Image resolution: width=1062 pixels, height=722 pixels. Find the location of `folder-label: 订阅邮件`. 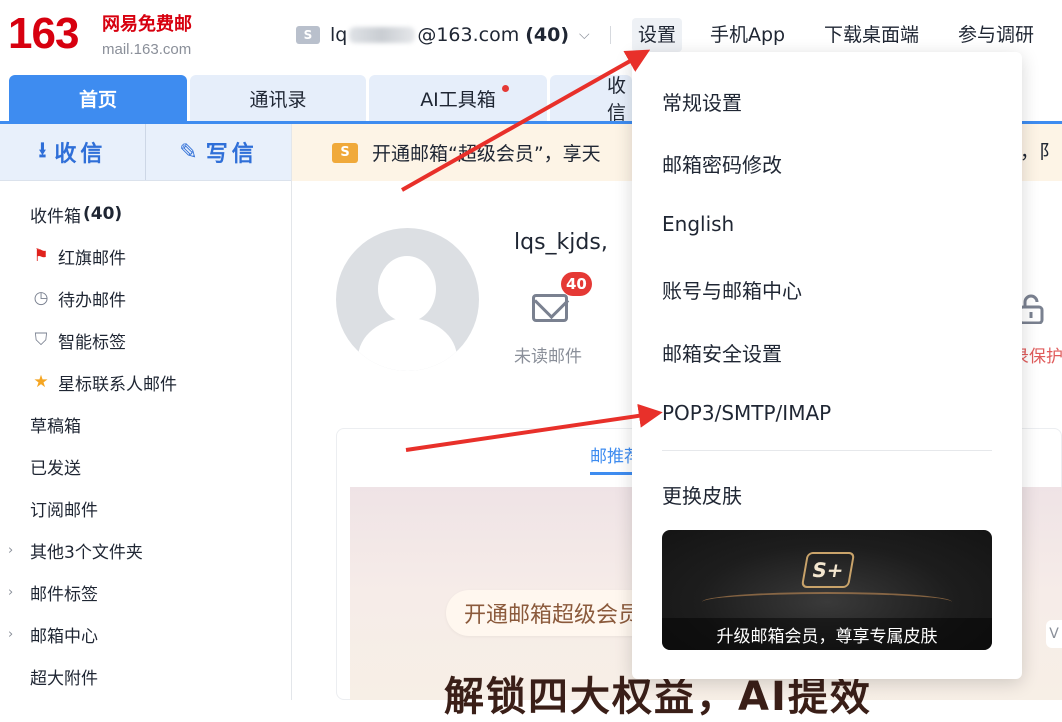

folder-label: 订阅邮件 is located at coordinates (64, 510).